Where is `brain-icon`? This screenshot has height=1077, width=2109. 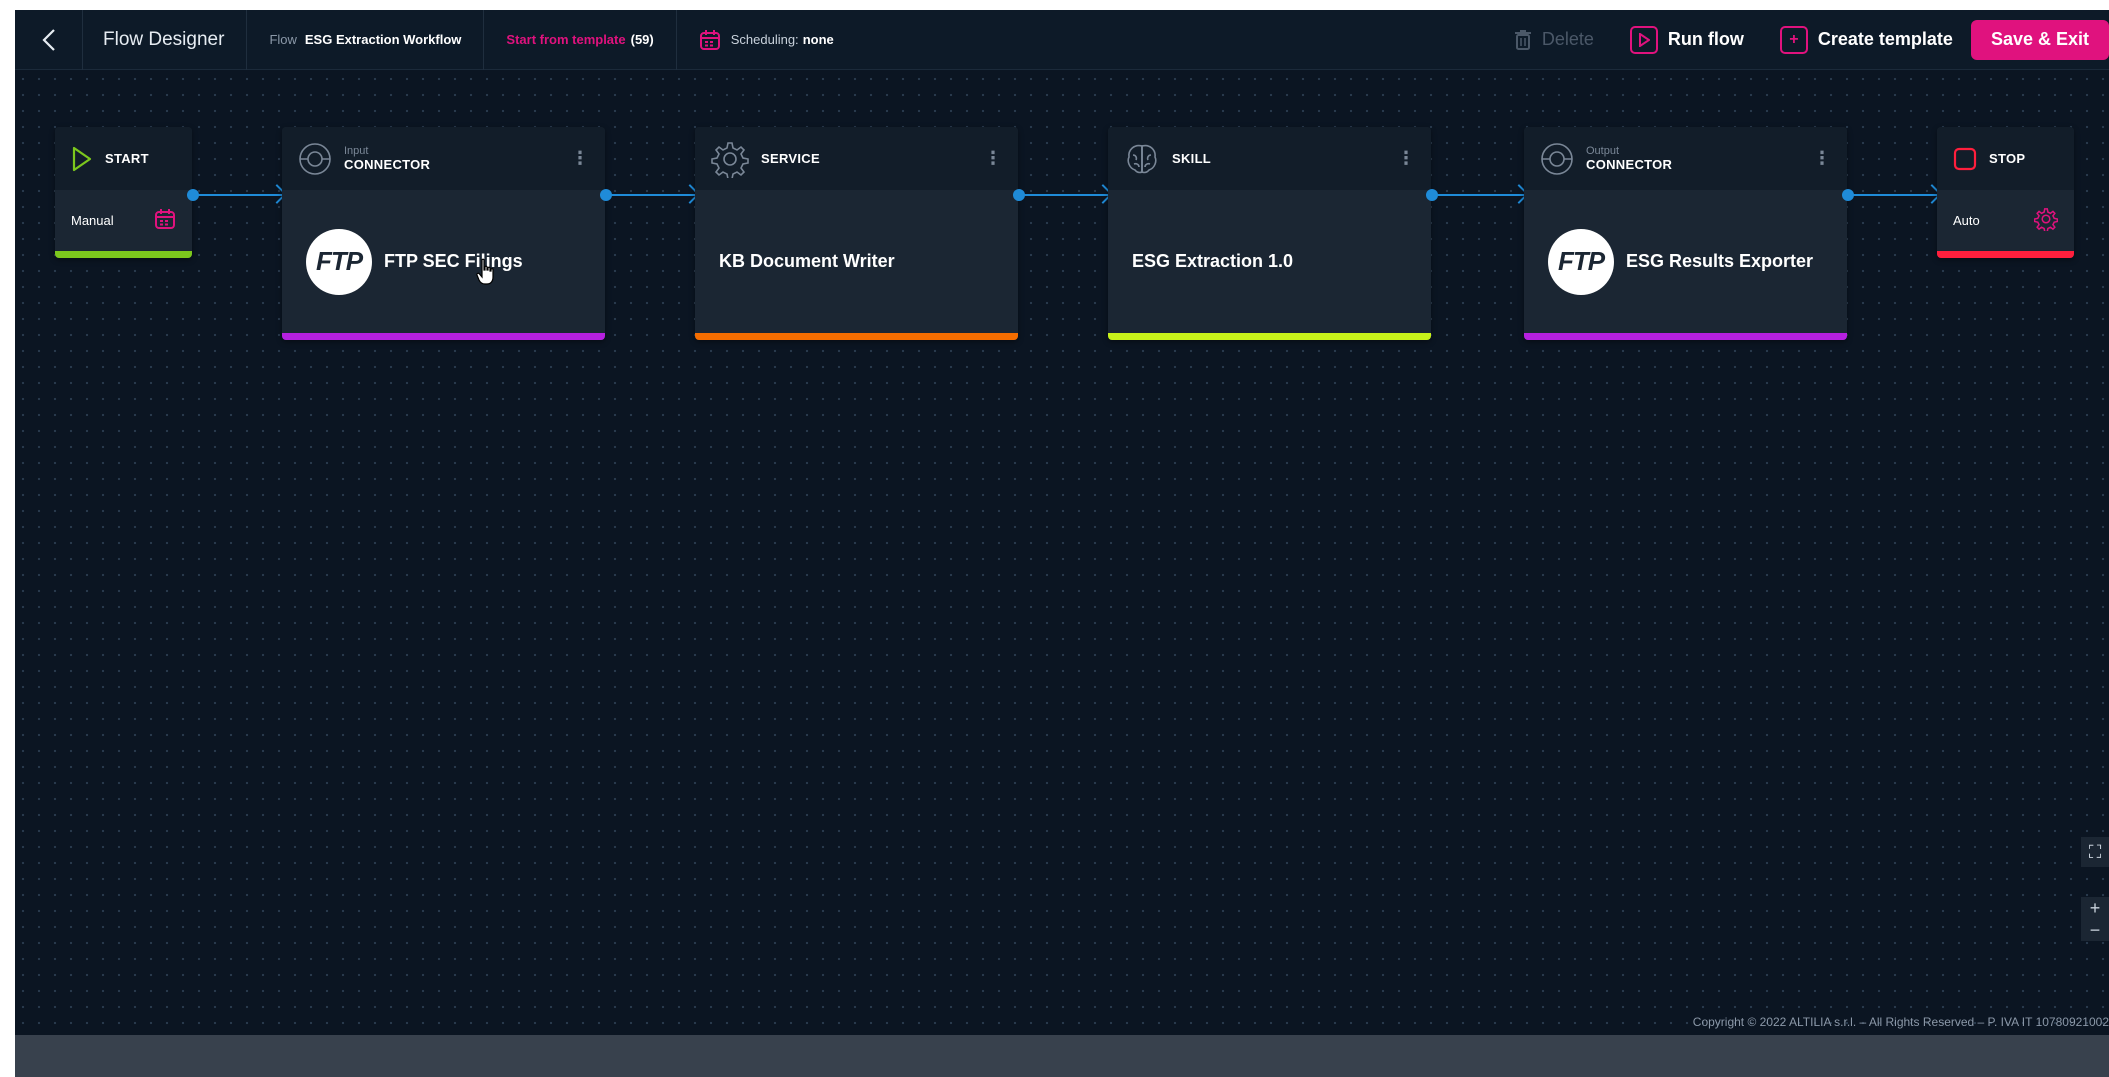 brain-icon is located at coordinates (1142, 158).